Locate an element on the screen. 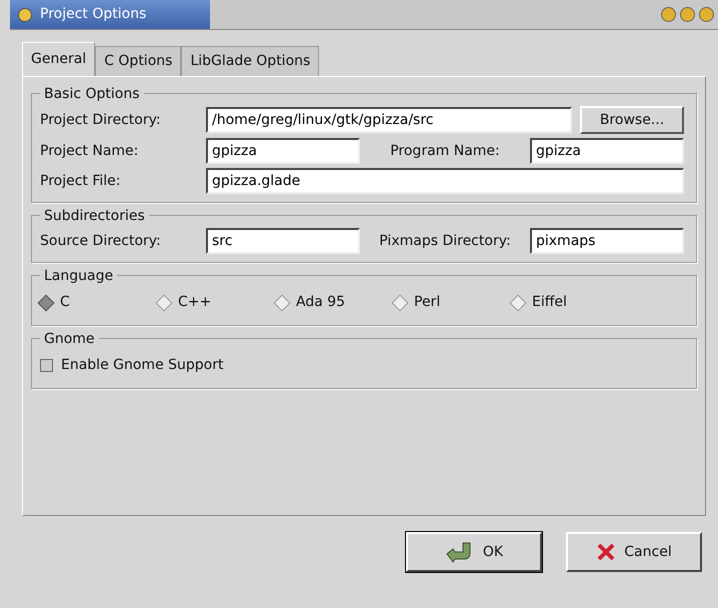 This screenshot has width=718, height=608. field-label: Project Name: is located at coordinates (90, 151).